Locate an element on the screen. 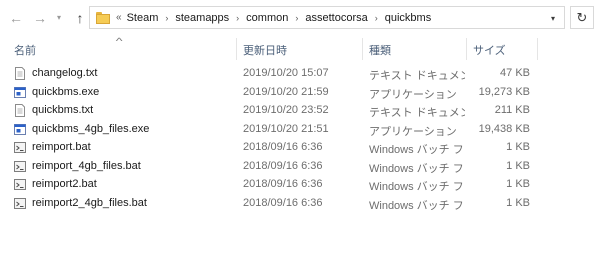 The width and height of the screenshot is (600, 254). file-name: quickbms.exe is located at coordinates (66, 91).